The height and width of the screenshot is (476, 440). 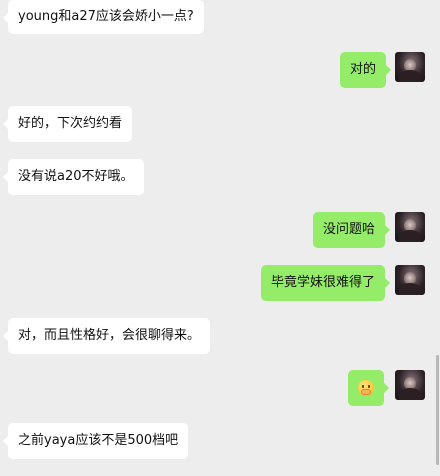 I want to click on incoming-message-bubble: 对，而且性格好，会很聊得来。, so click(x=106, y=336).